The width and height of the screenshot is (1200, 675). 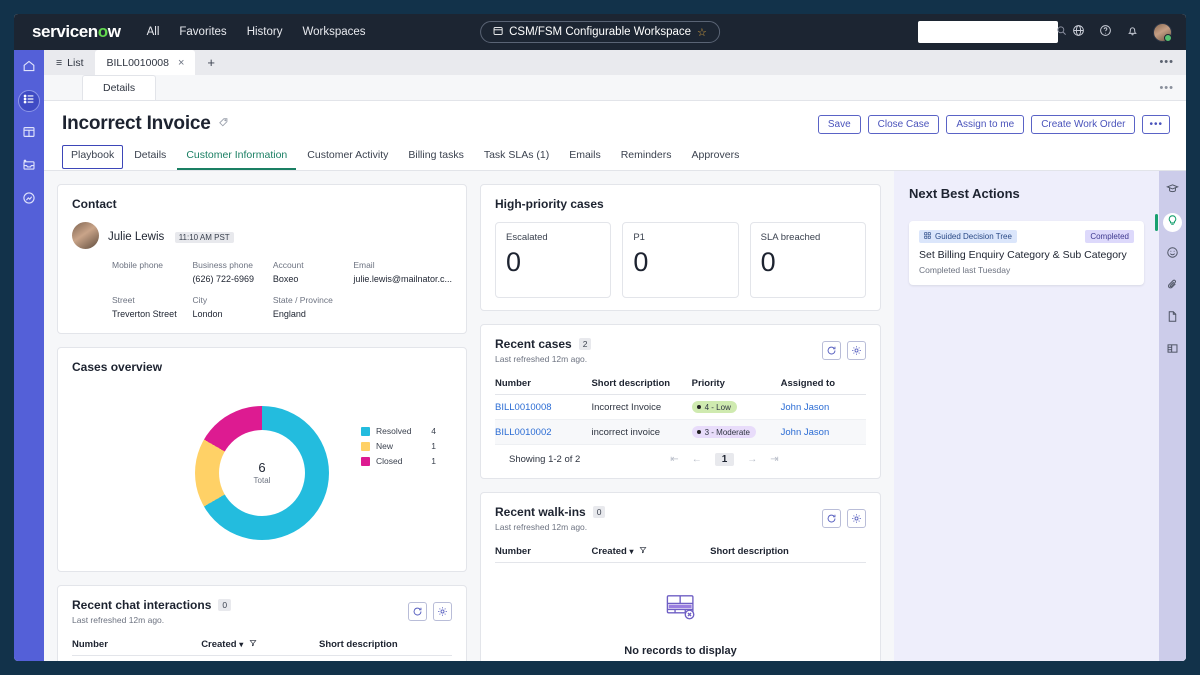 I want to click on table-header-row: Number Created ▾ Short description, so click(x=262, y=645).